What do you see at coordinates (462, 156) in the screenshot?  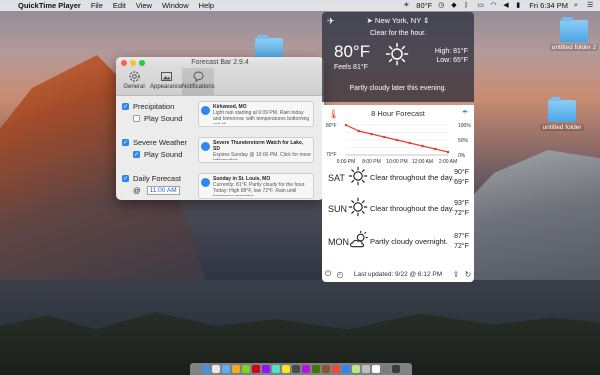 I see `chart-y2-tick-label: 0%` at bounding box center [462, 156].